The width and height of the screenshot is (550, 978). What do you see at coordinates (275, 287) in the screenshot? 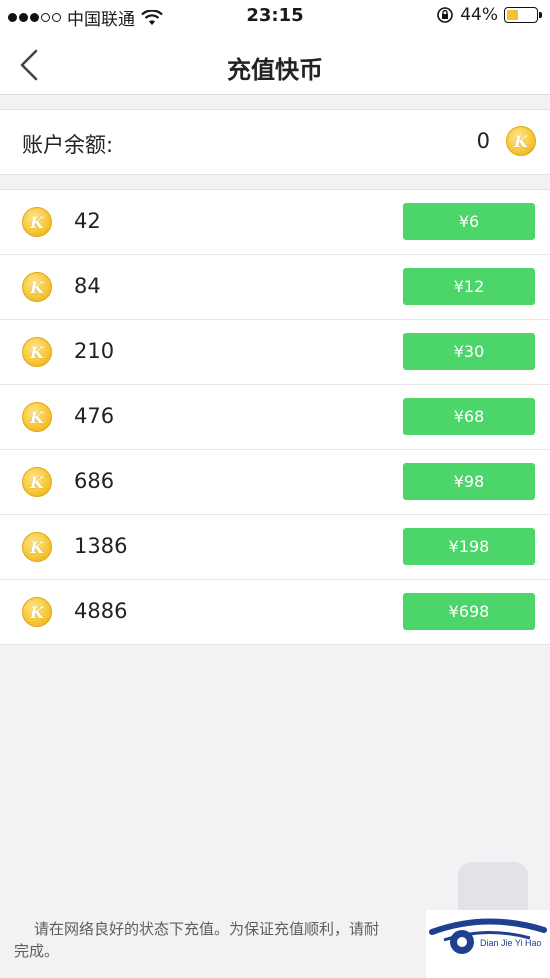
I see `package-row: K 84 ¥12` at bounding box center [275, 287].